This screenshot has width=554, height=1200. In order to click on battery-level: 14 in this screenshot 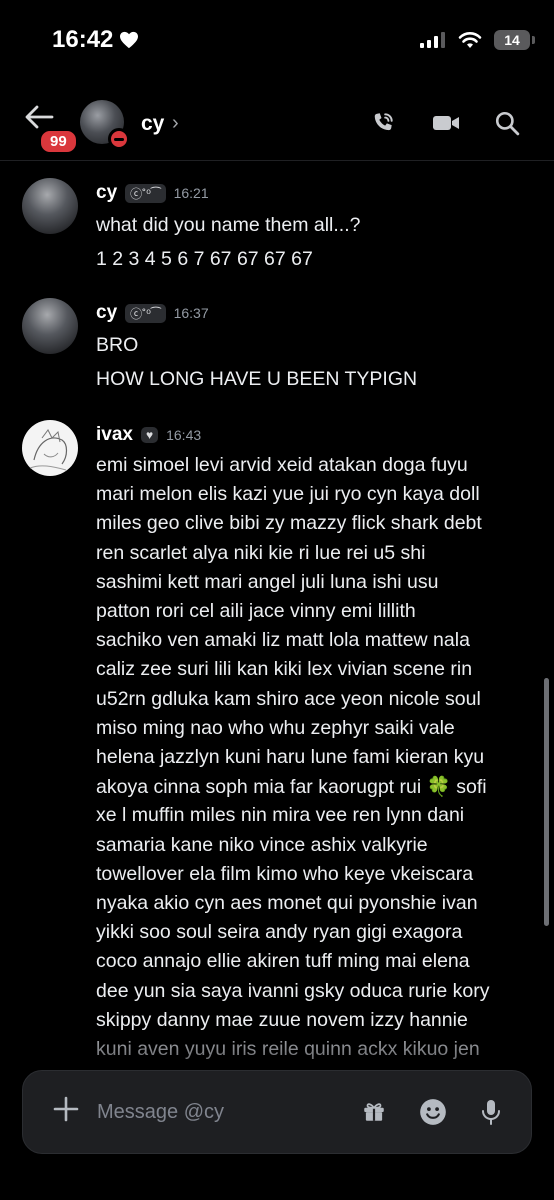, I will do `click(512, 40)`.